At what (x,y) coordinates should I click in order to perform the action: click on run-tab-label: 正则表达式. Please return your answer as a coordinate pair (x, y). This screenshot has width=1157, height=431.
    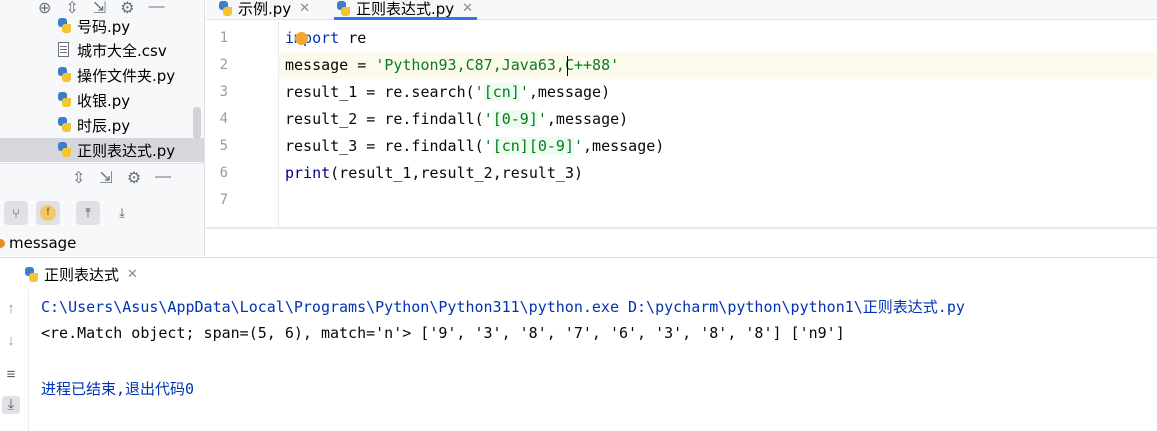
    Looking at the image, I should click on (82, 275).